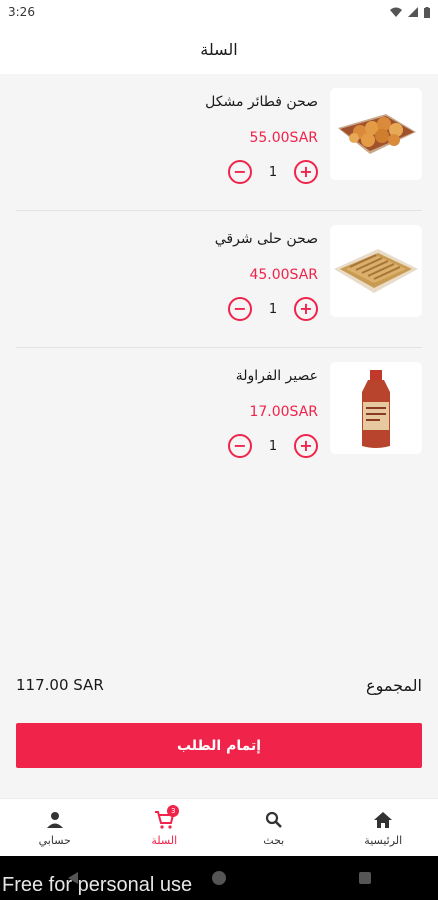 Image resolution: width=438 pixels, height=900 pixels. What do you see at coordinates (54, 840) in the screenshot?
I see `nav-item-label: حسابي` at bounding box center [54, 840].